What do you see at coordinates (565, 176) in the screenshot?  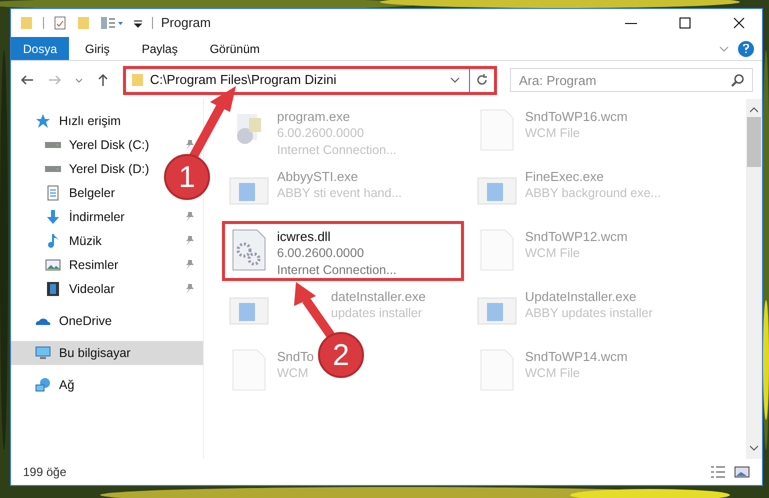 I see `file-name: FineExec.exe` at bounding box center [565, 176].